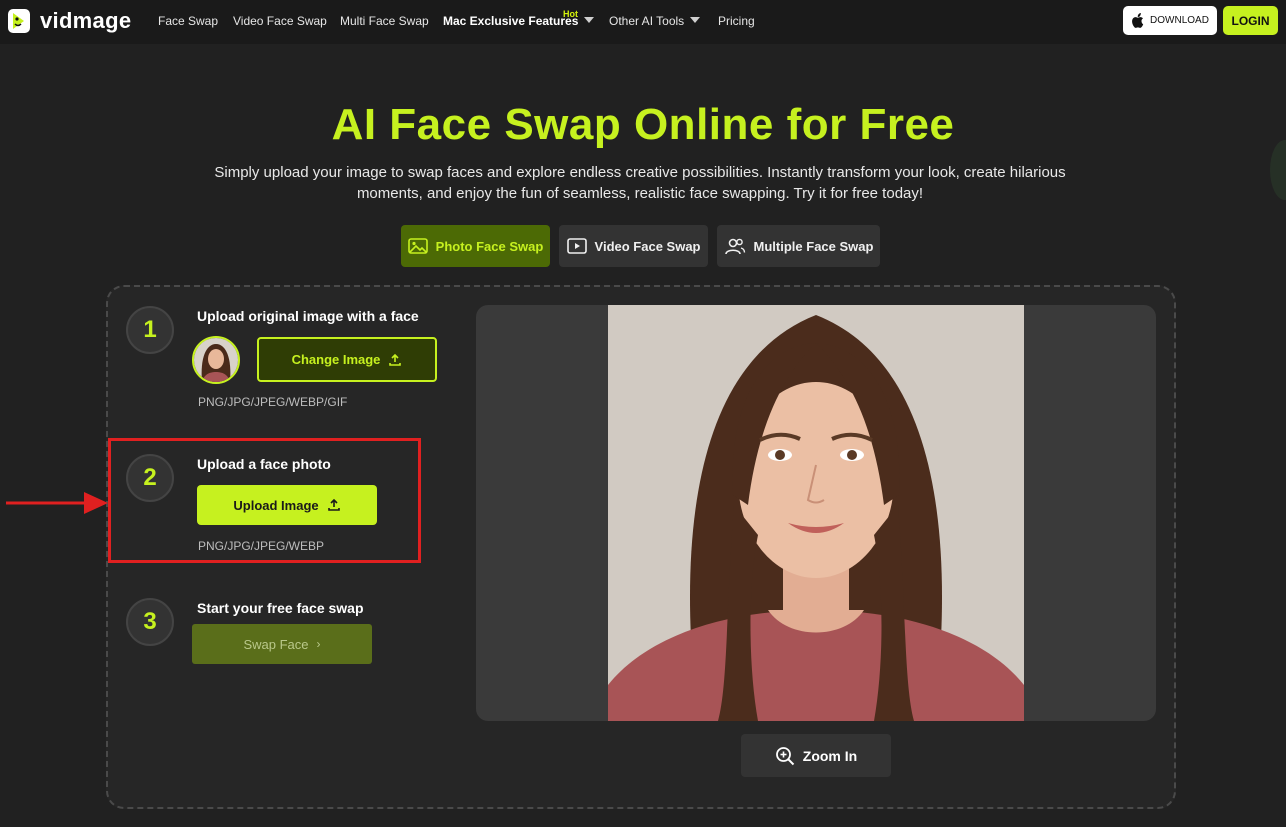  What do you see at coordinates (784, 755) in the screenshot?
I see `zoom-in-icon` at bounding box center [784, 755].